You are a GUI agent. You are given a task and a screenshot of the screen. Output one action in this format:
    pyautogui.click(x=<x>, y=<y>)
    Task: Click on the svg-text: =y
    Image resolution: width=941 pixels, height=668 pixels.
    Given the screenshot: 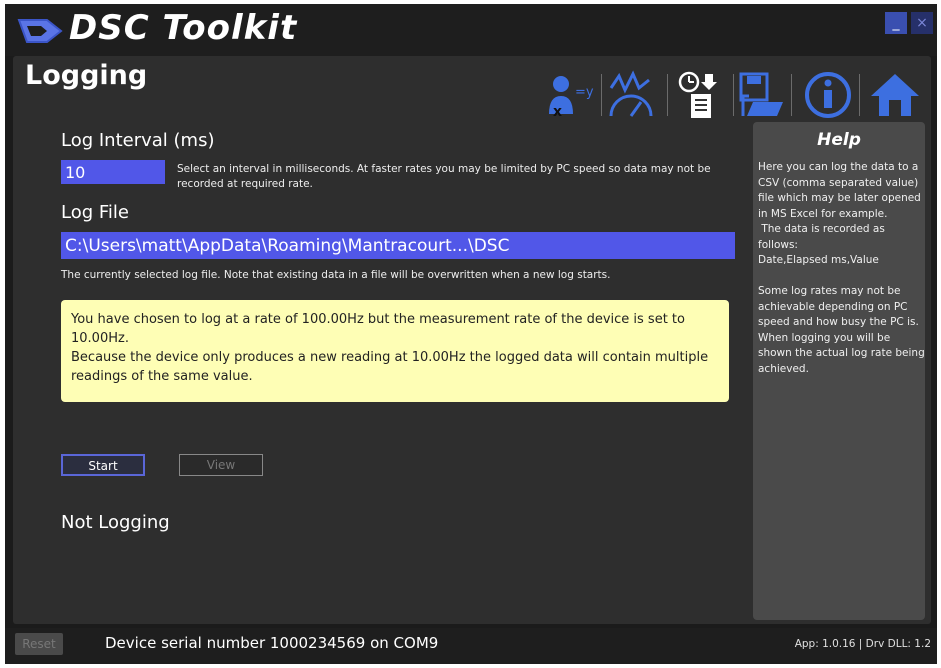 What is the action you would take?
    pyautogui.click(x=584, y=92)
    